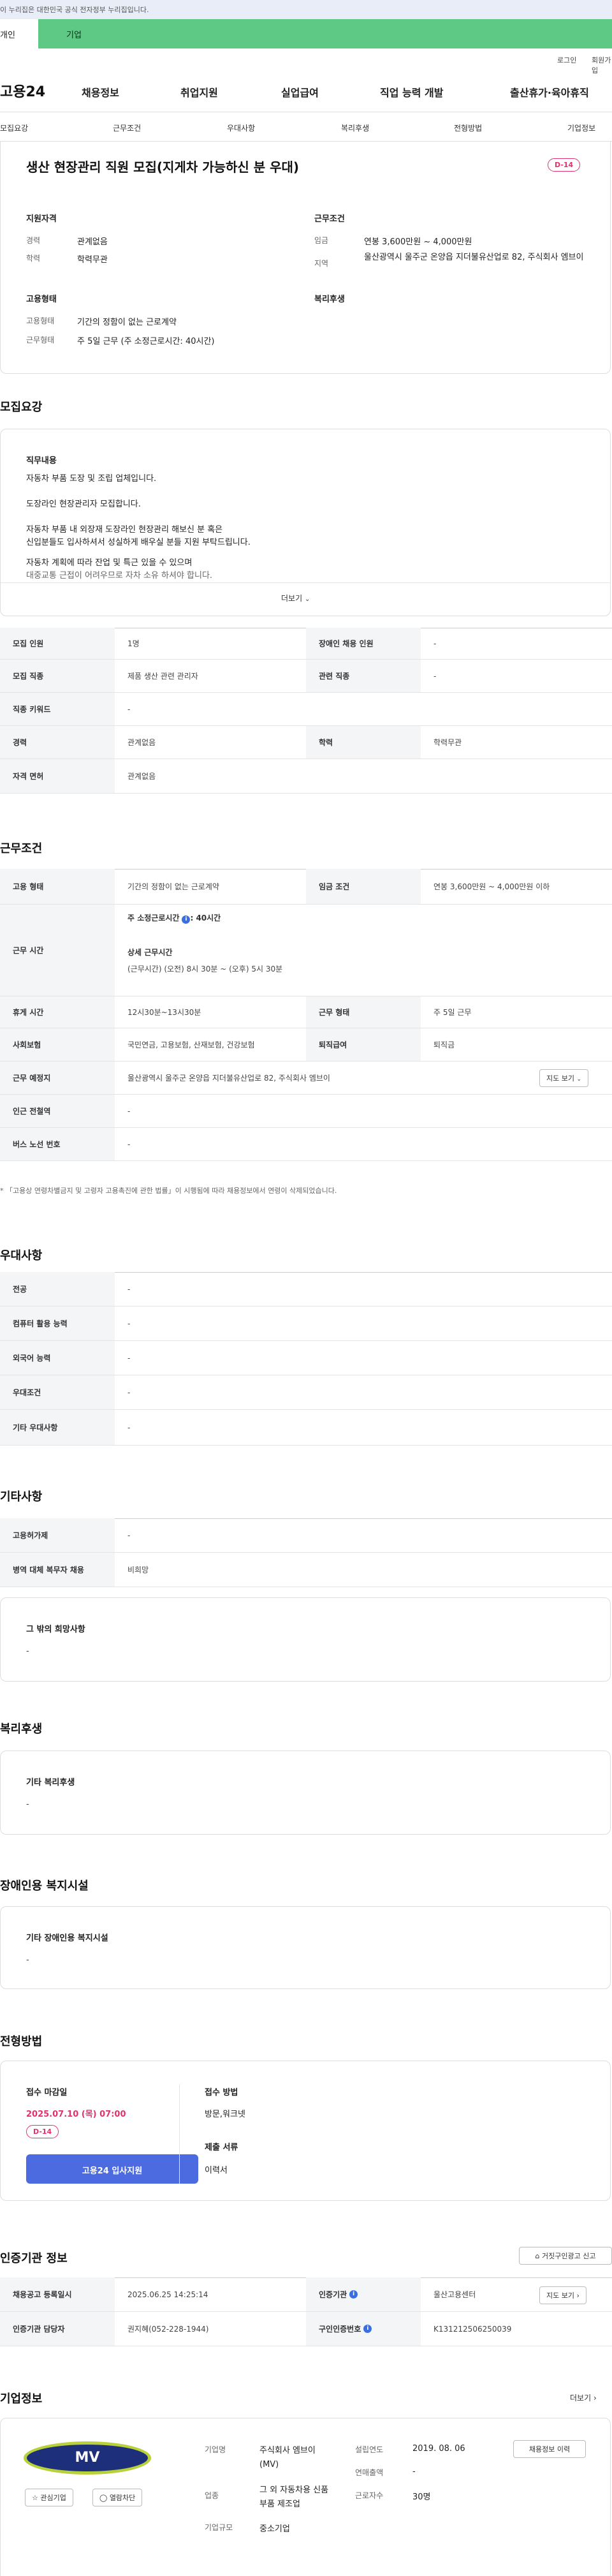  Describe the element at coordinates (50, 1783) in the screenshot. I see `welfare-title: 기타 복리후생` at that location.